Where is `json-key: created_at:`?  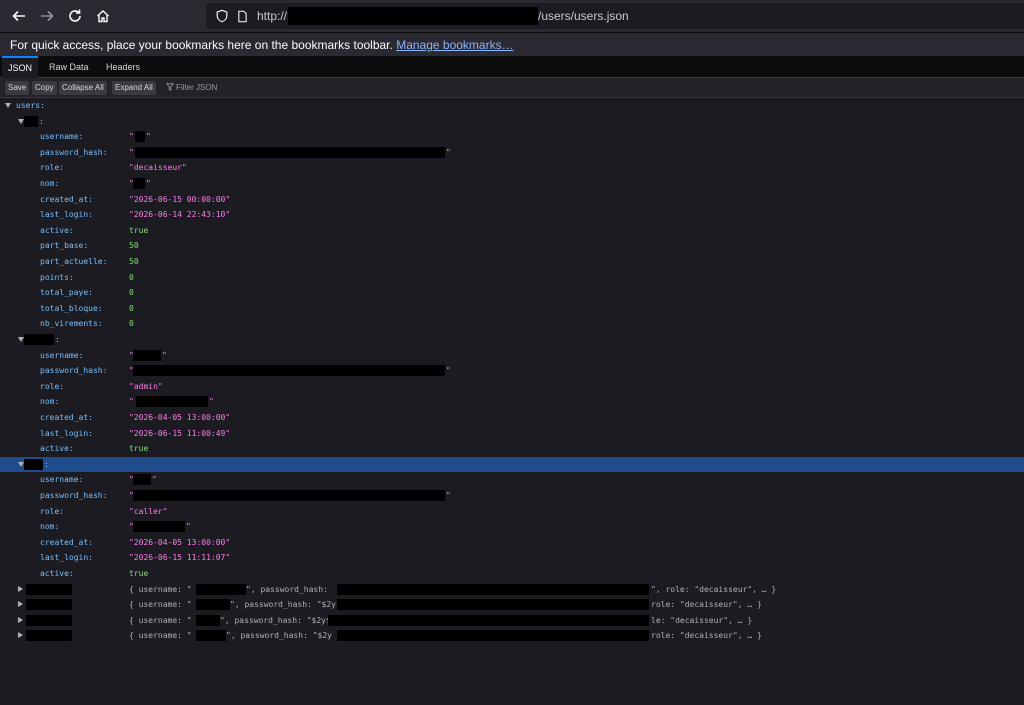
json-key: created_at: is located at coordinates (66, 199).